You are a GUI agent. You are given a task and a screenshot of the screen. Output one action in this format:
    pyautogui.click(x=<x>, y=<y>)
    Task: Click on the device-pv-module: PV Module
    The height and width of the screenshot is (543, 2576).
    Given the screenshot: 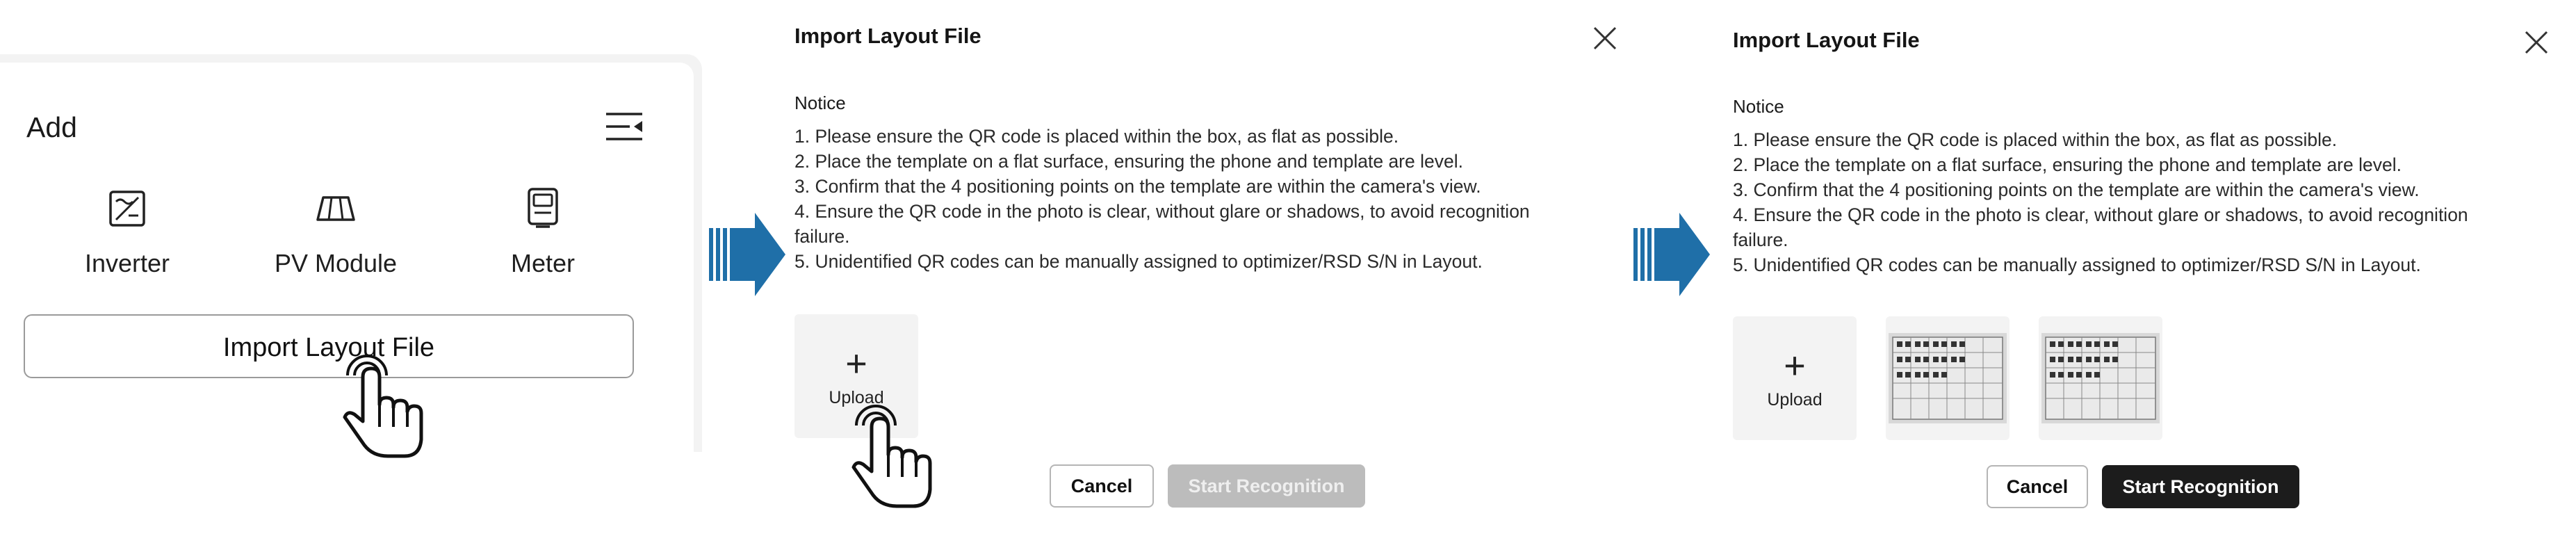 What is the action you would take?
    pyautogui.click(x=336, y=233)
    